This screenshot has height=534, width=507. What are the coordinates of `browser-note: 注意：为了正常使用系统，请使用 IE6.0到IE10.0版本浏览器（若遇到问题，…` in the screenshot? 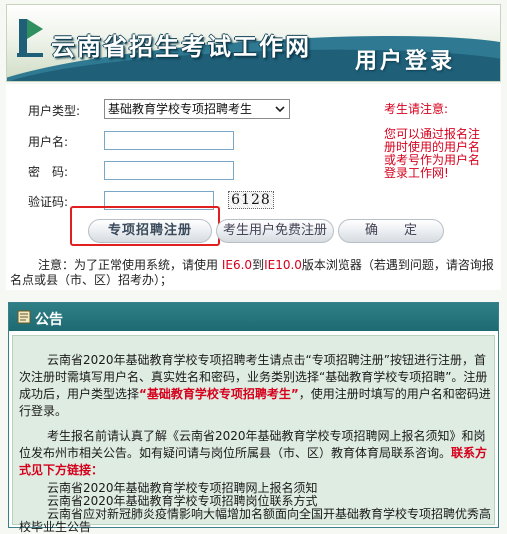 It's located at (254, 273).